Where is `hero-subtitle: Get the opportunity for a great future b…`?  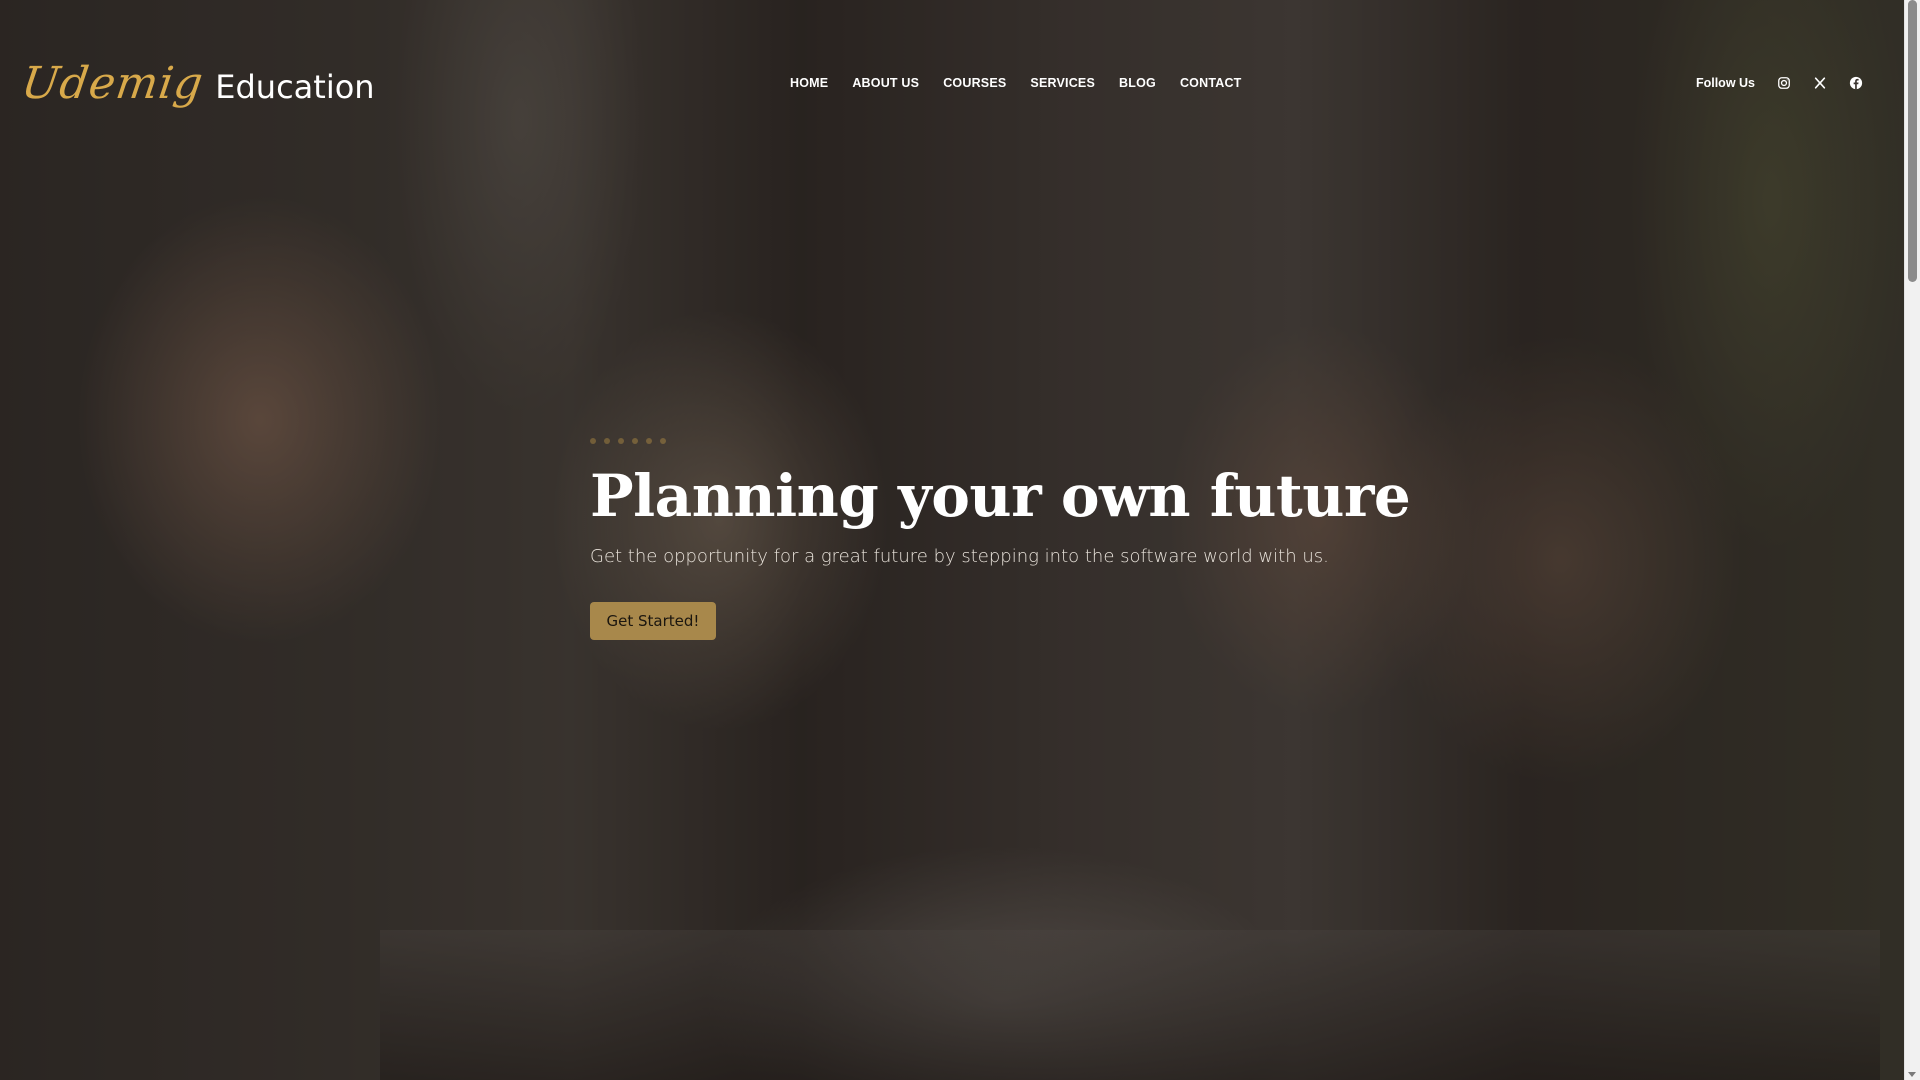
hero-subtitle: Get the opportunity for a great future b… is located at coordinates (959, 556).